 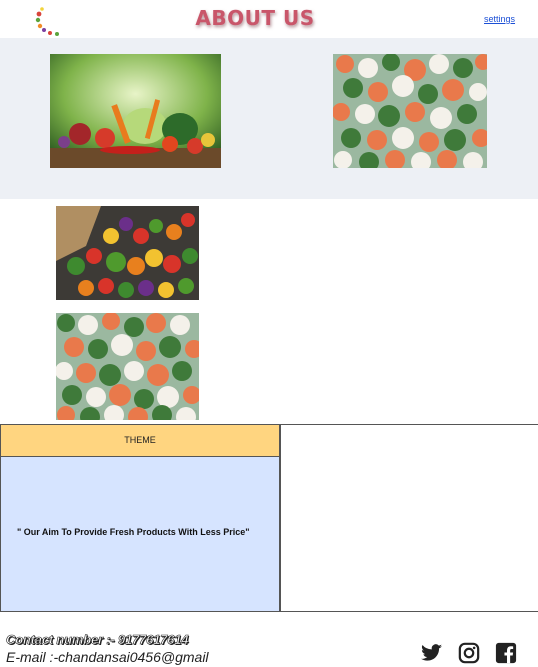 What do you see at coordinates (107, 657) in the screenshot?
I see `contact-email: E-mail :-chandansai0456@gmail` at bounding box center [107, 657].